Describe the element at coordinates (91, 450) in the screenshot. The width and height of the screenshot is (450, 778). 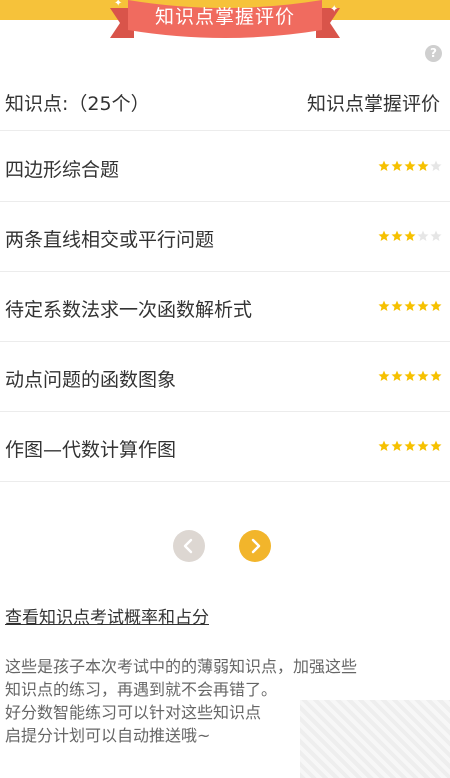
I see `topic-label: 作图—代数计算作图` at that location.